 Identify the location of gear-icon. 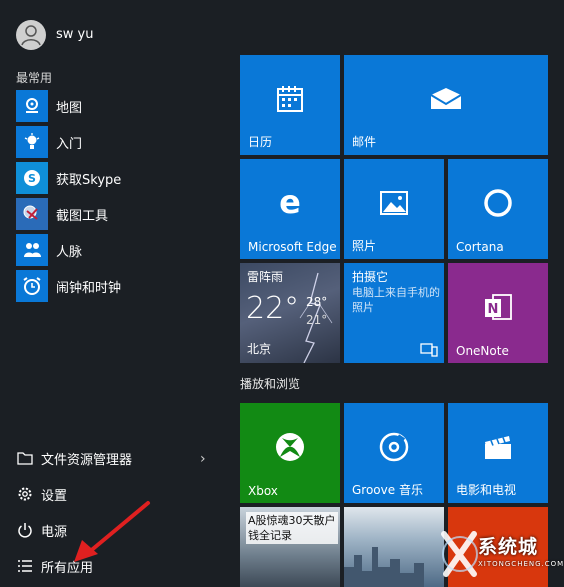
(25, 494).